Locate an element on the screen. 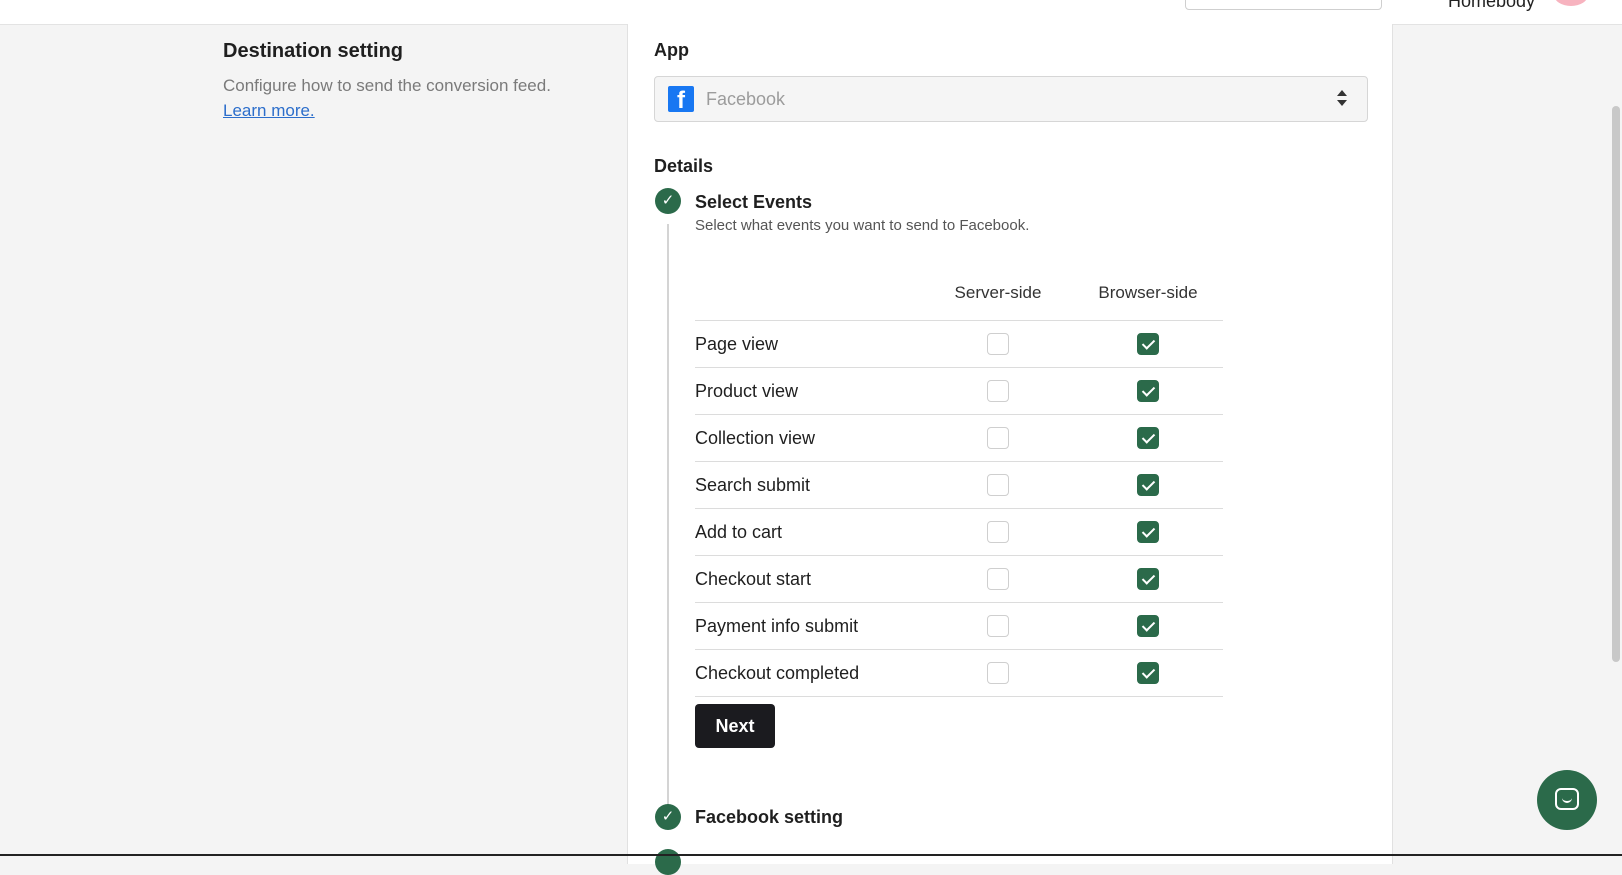 Image resolution: width=1622 pixels, height=875 pixels. chat-icon is located at coordinates (1567, 799).